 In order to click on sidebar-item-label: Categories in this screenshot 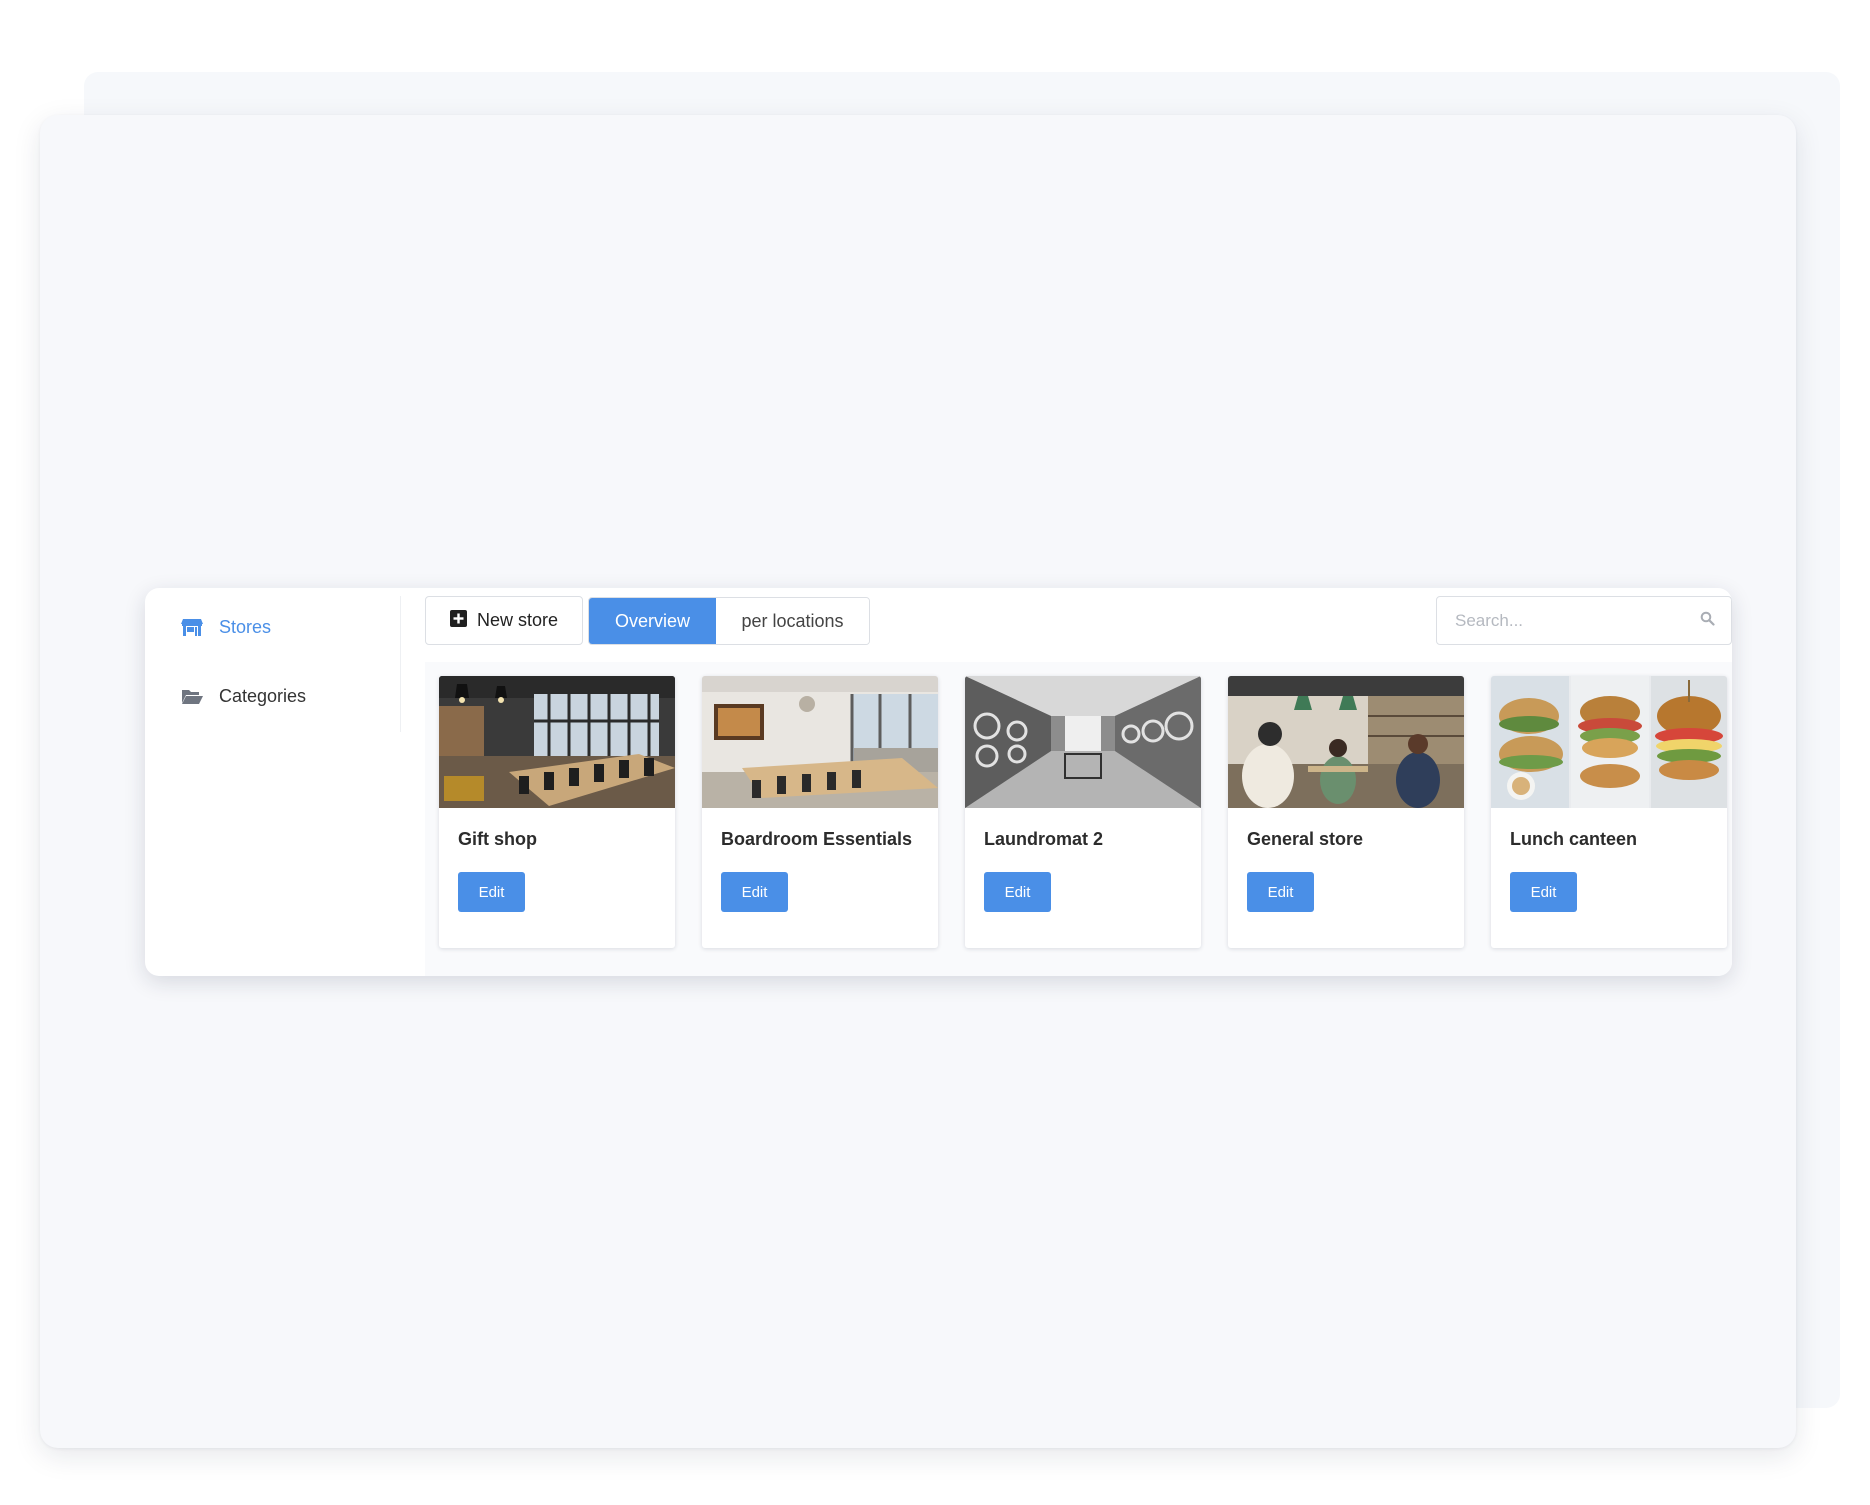, I will do `click(263, 695)`.